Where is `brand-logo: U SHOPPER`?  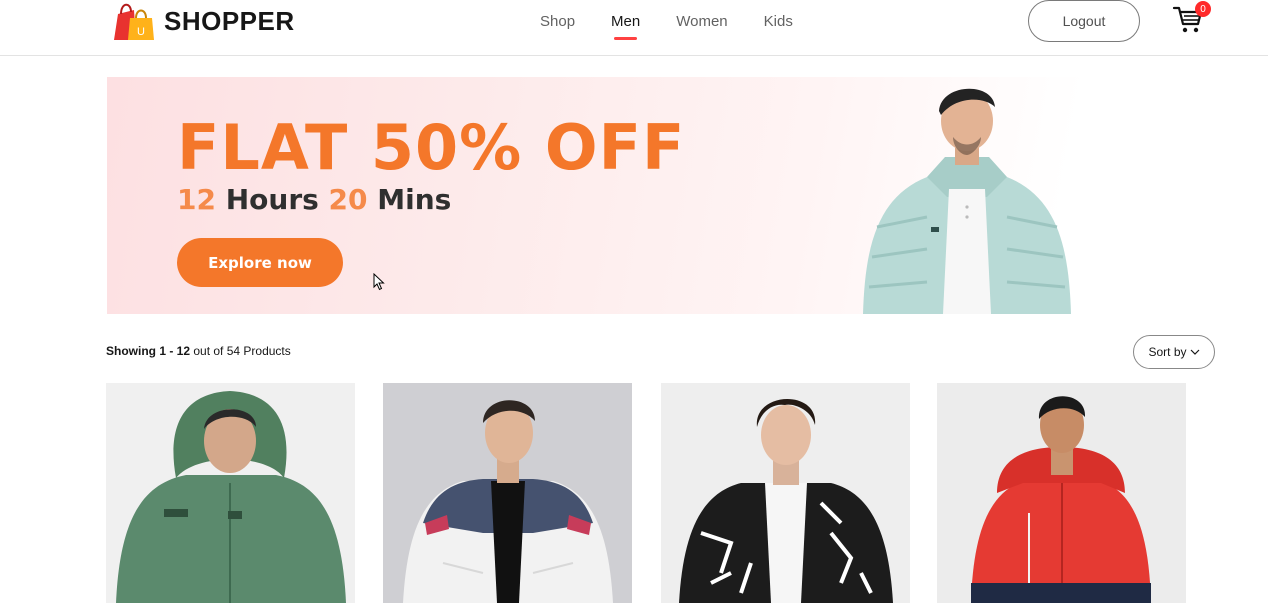
brand-logo: U SHOPPER is located at coordinates (203, 21).